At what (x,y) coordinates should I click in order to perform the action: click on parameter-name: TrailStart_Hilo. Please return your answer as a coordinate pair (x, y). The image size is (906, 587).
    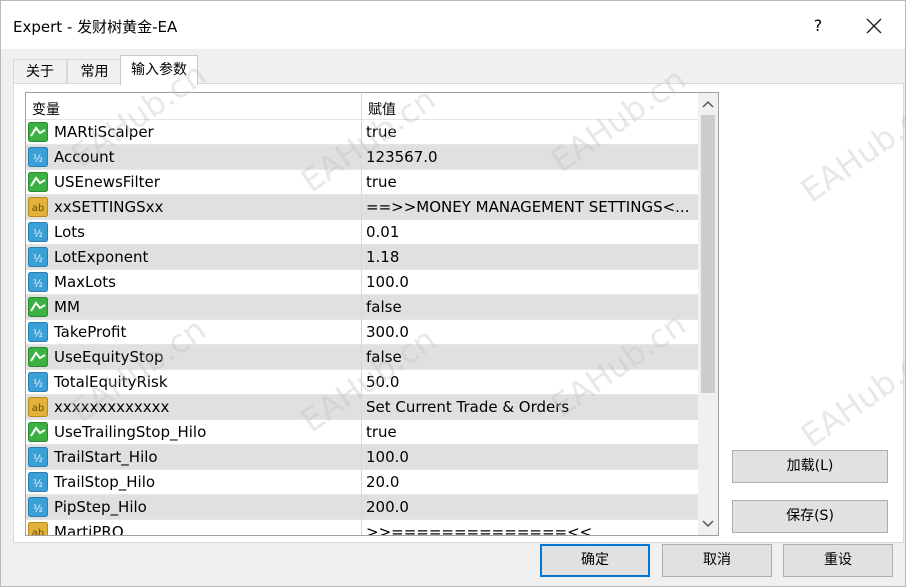
    Looking at the image, I should click on (106, 457).